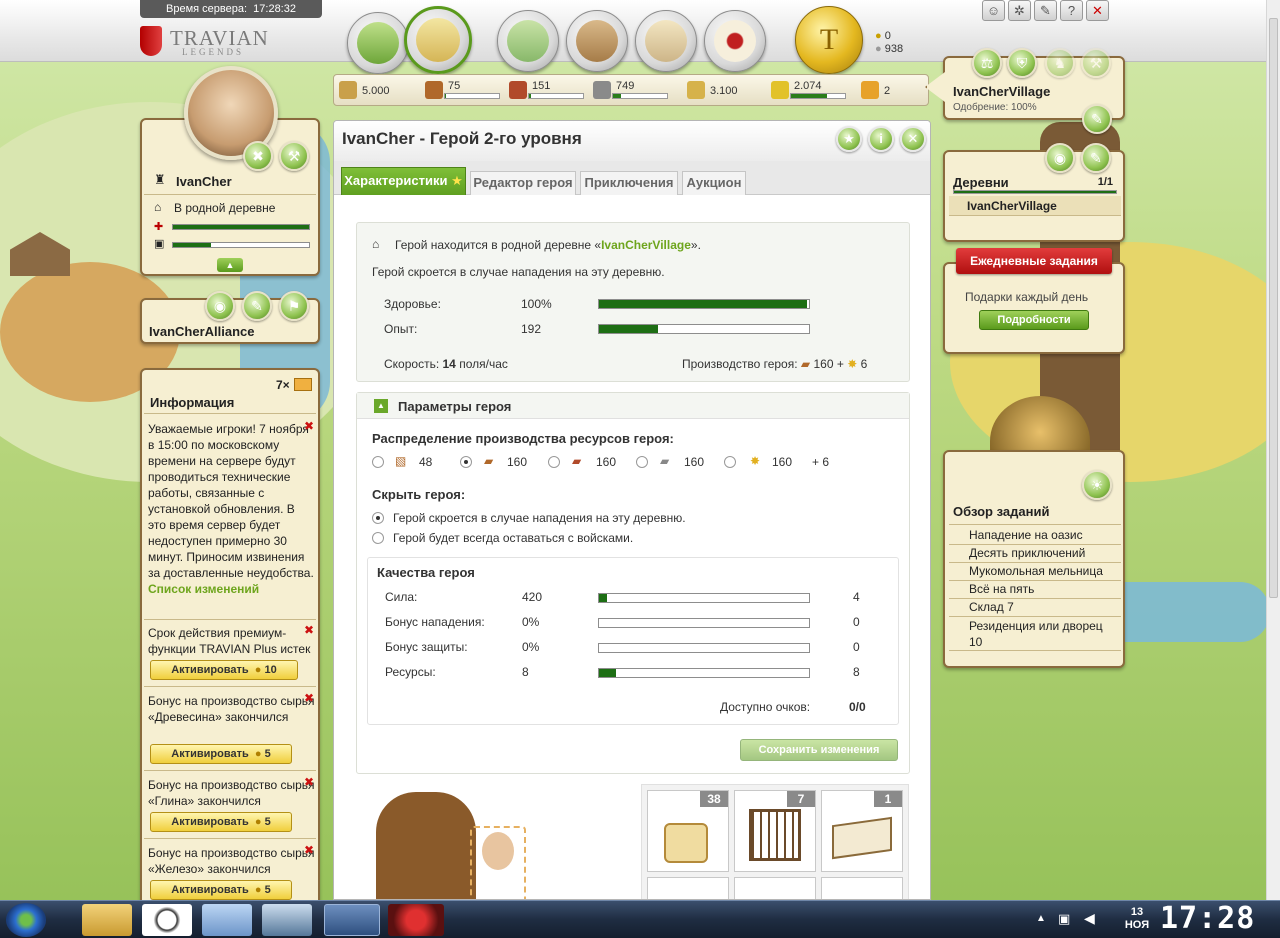 This screenshot has width=1280, height=938. What do you see at coordinates (528, 41) in the screenshot?
I see `nav-map-button` at bounding box center [528, 41].